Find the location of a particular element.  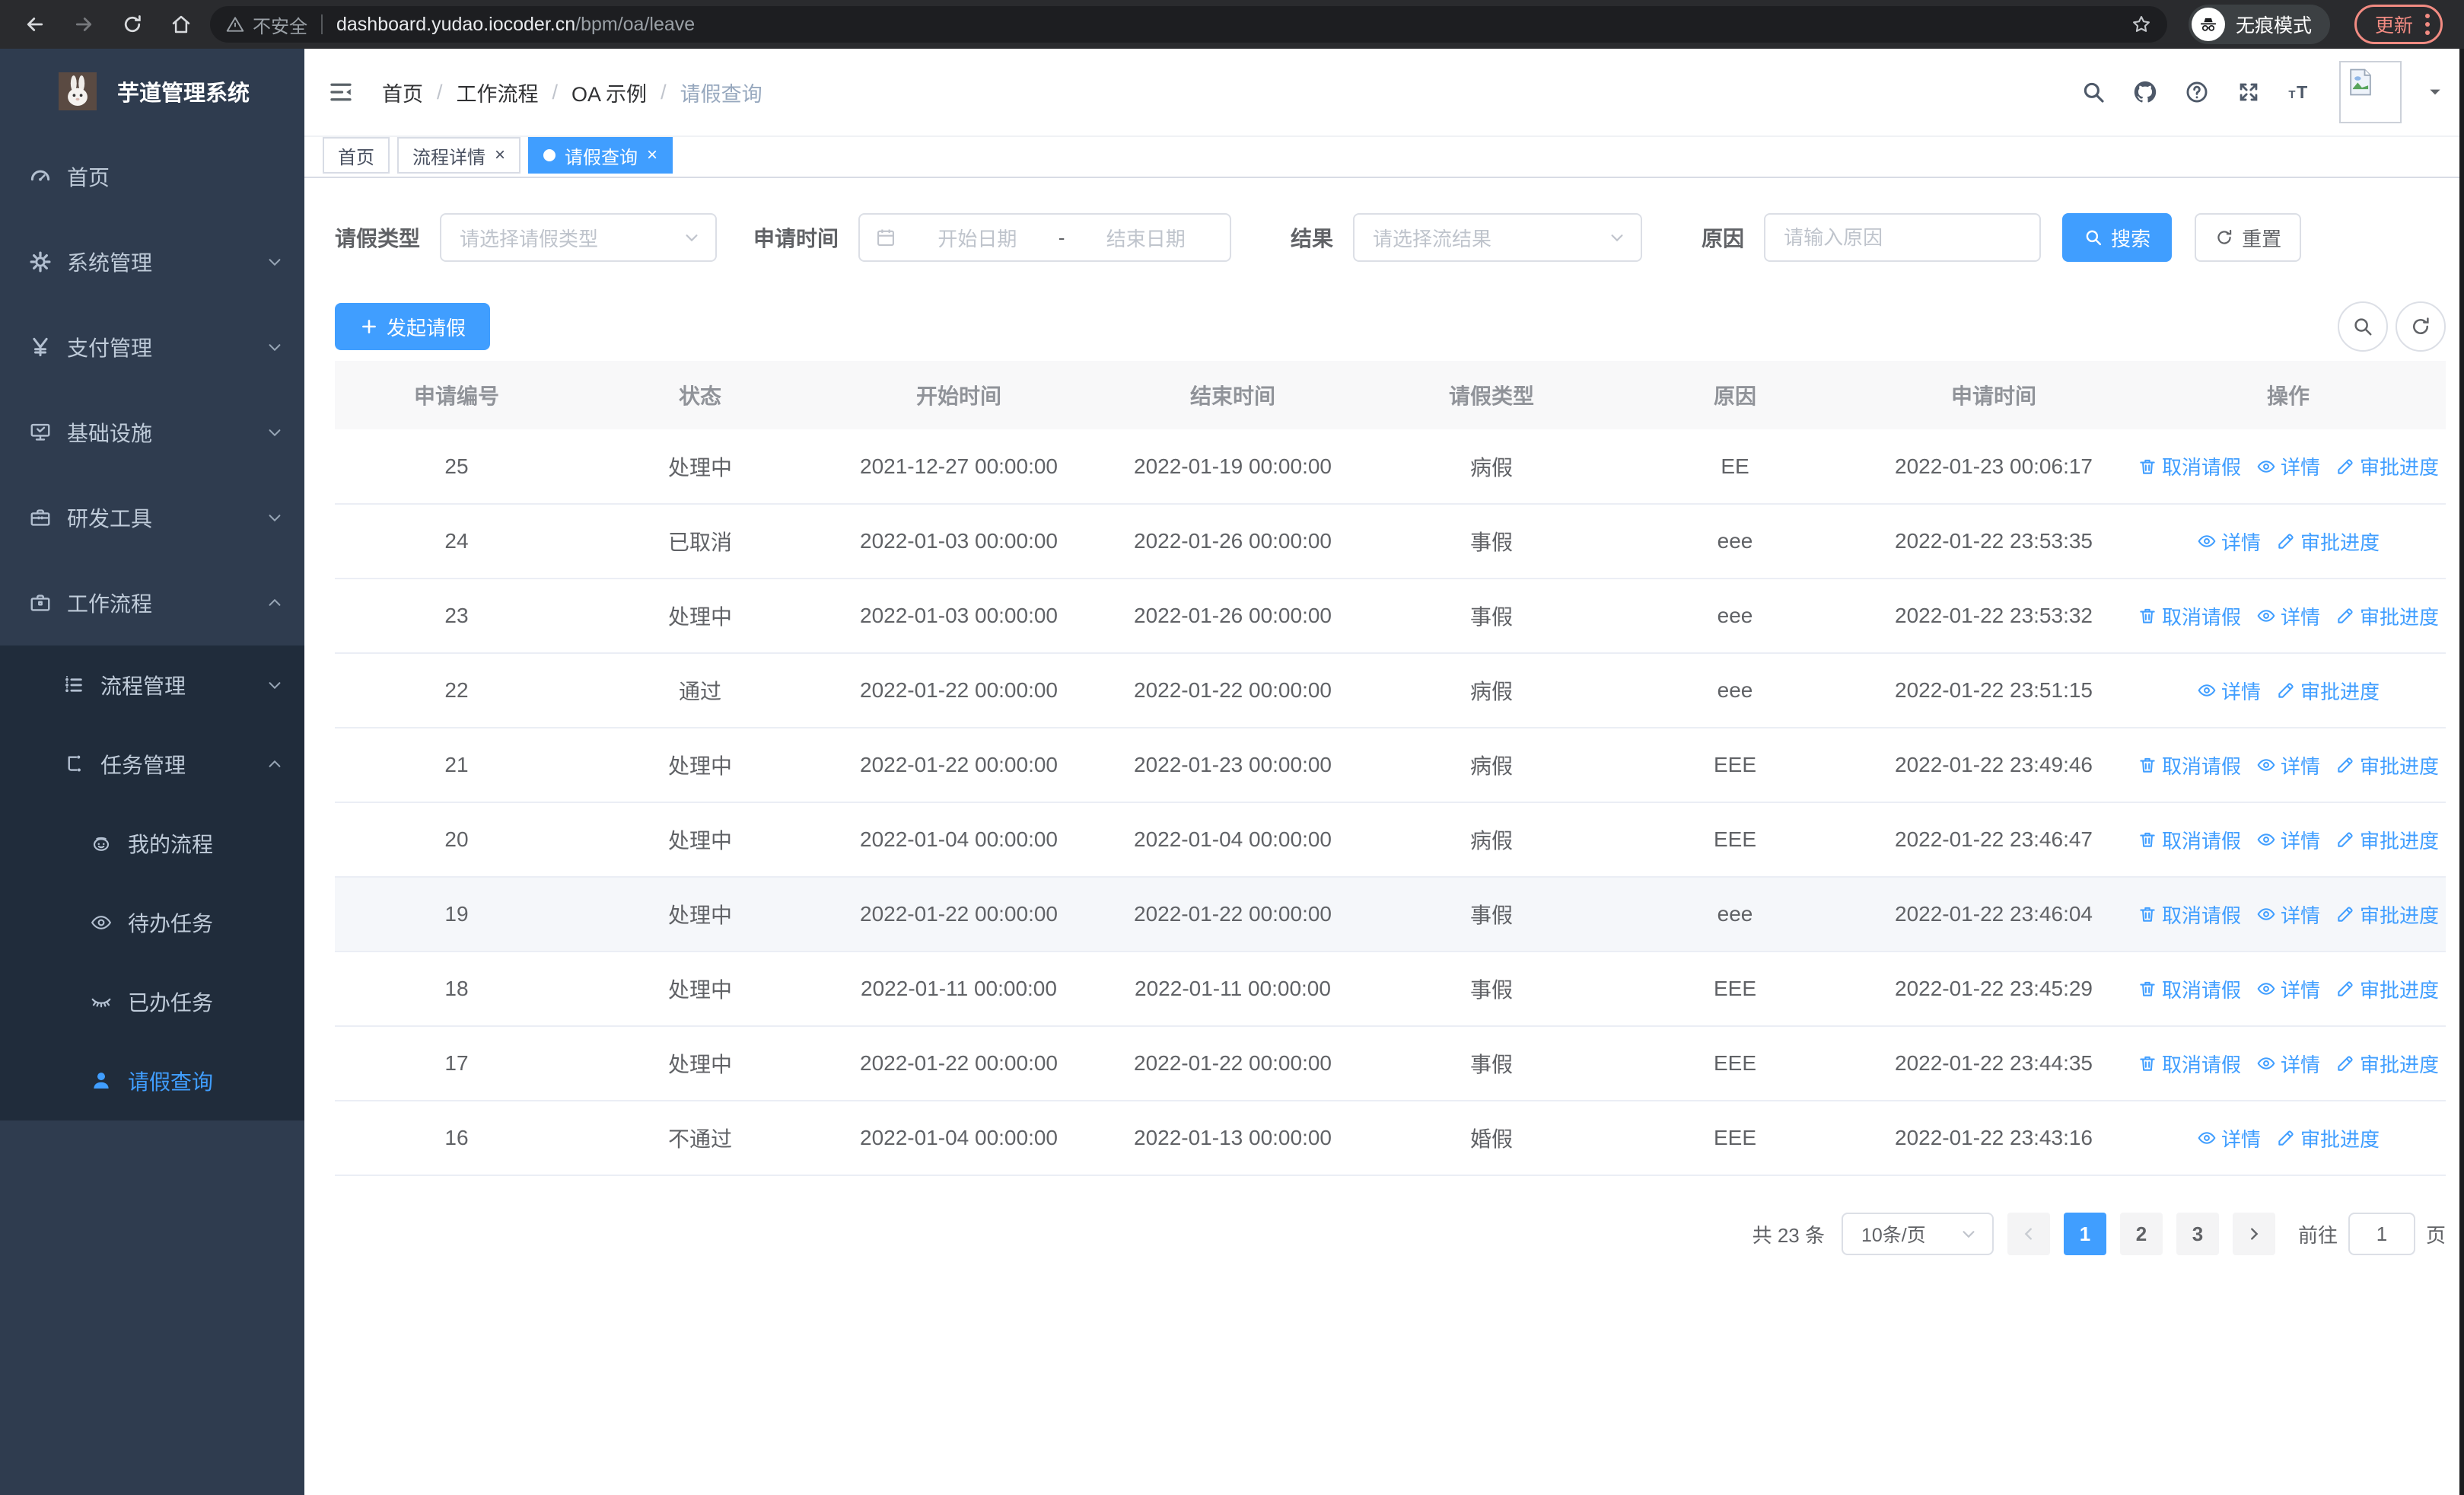

sidebar-item-待办任务: 待办任务 is located at coordinates (152, 922).